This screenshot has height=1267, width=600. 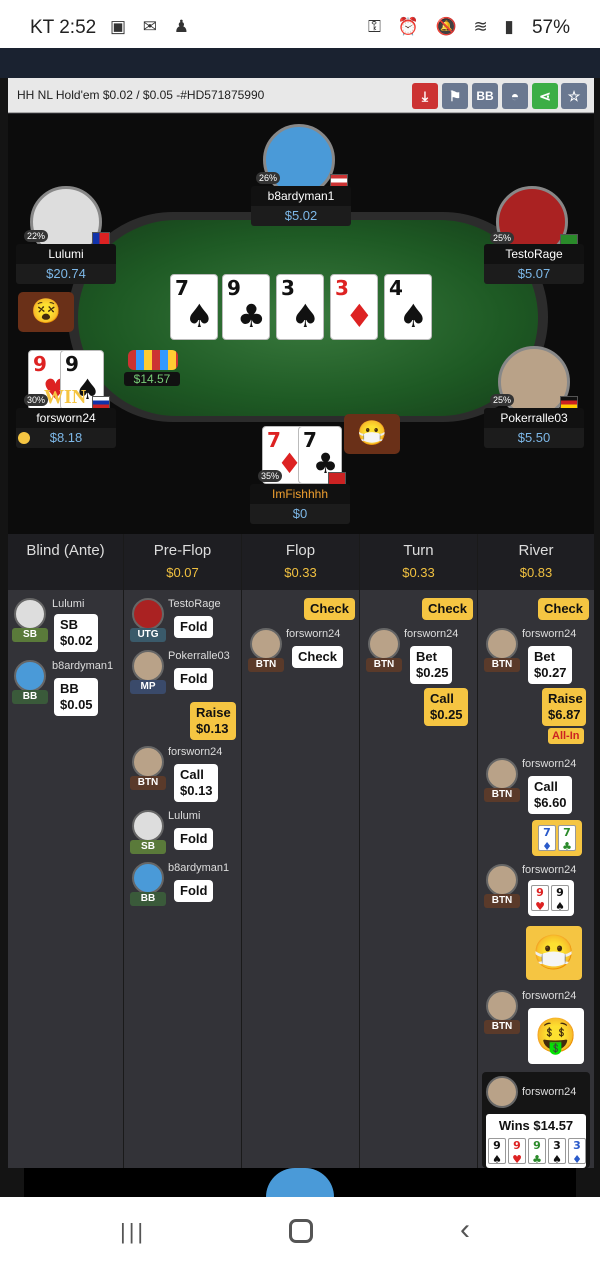 I want to click on pct-badge: 30%, so click(x=36, y=400).